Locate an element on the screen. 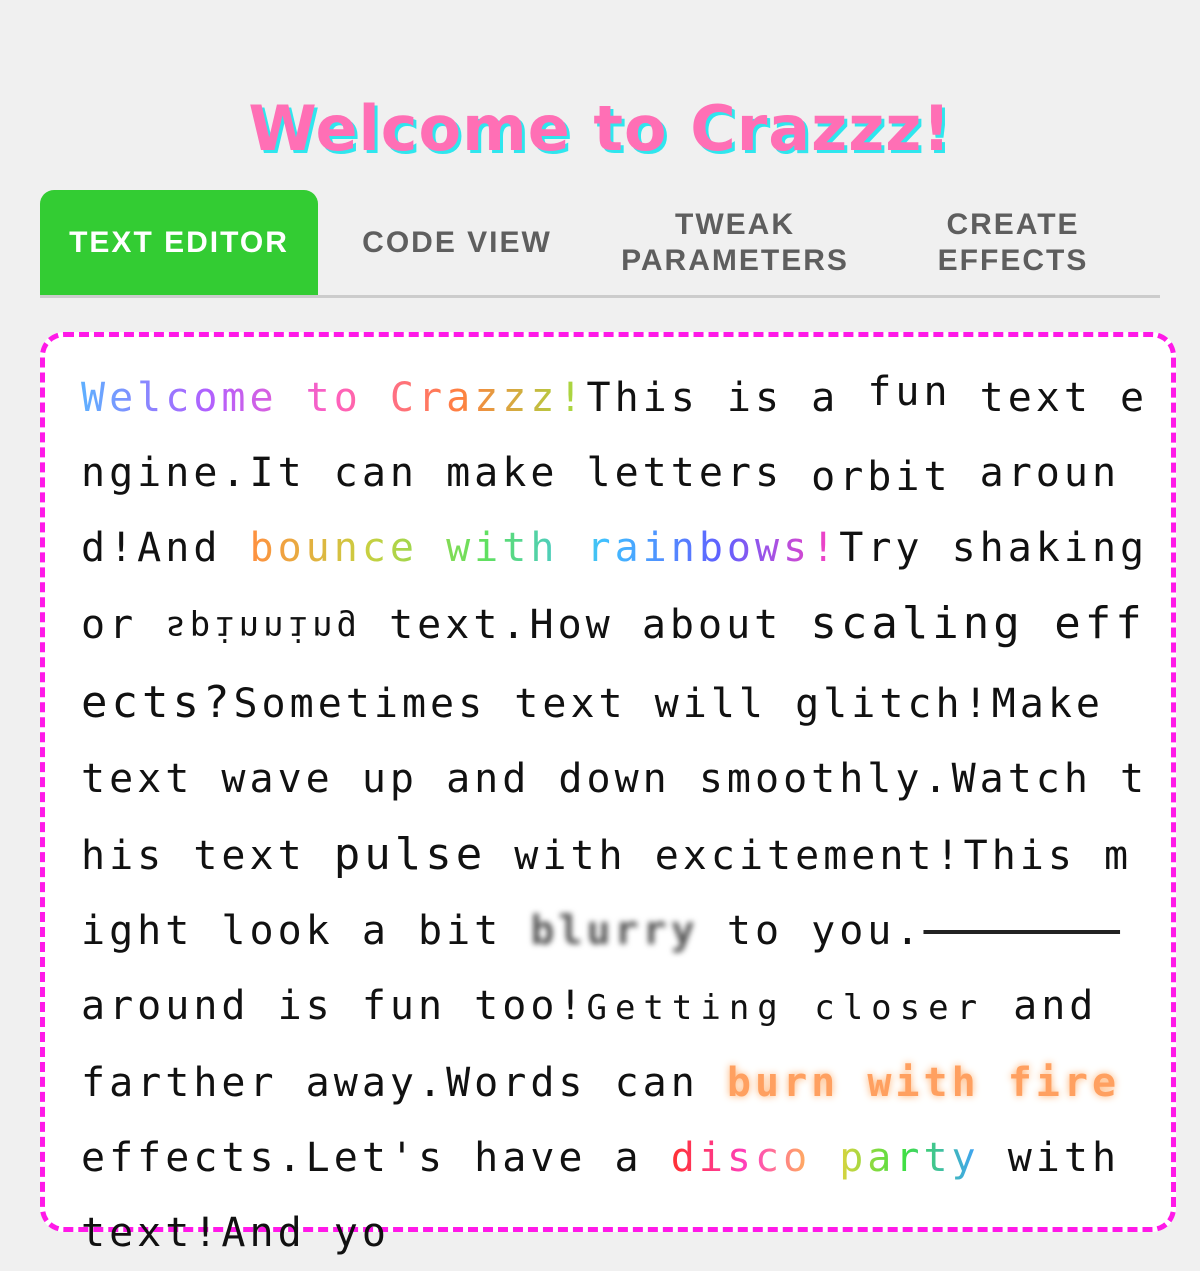 Image resolution: width=1200 pixels, height=1271 pixels. bounce-rainbow-text: bounce with rainbows! is located at coordinates (544, 548).